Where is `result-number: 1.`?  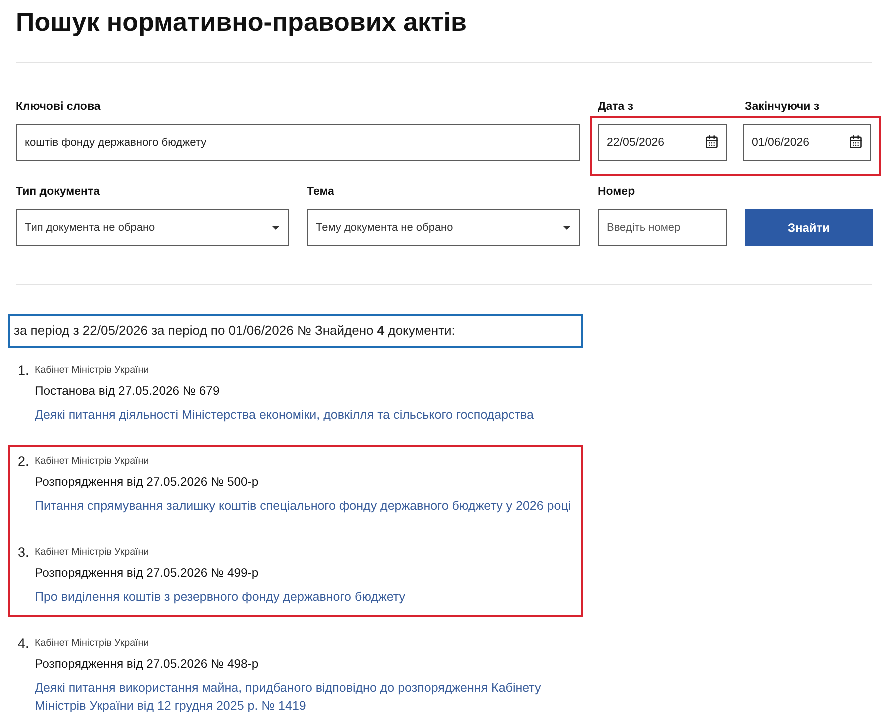 result-number: 1. is located at coordinates (24, 371).